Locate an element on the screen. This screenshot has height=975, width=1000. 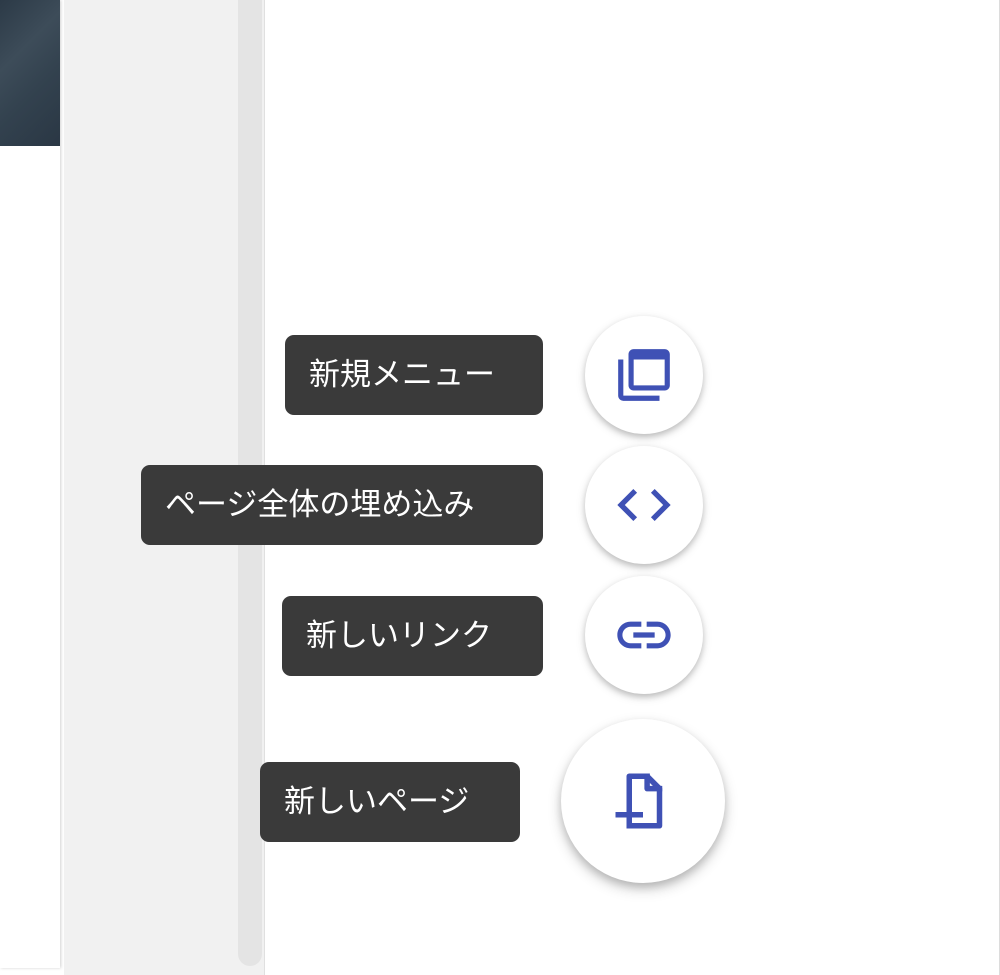
link-icon is located at coordinates (644, 635).